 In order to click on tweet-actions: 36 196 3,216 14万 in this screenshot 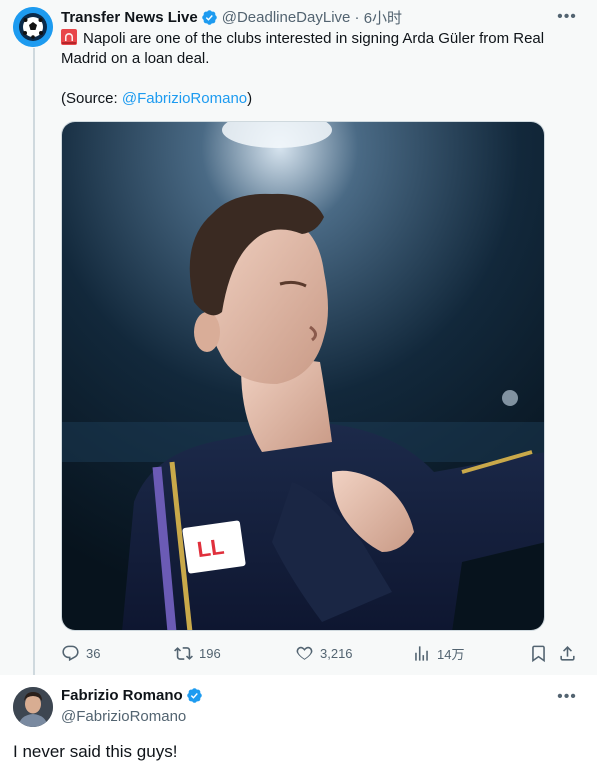, I will do `click(321, 655)`.